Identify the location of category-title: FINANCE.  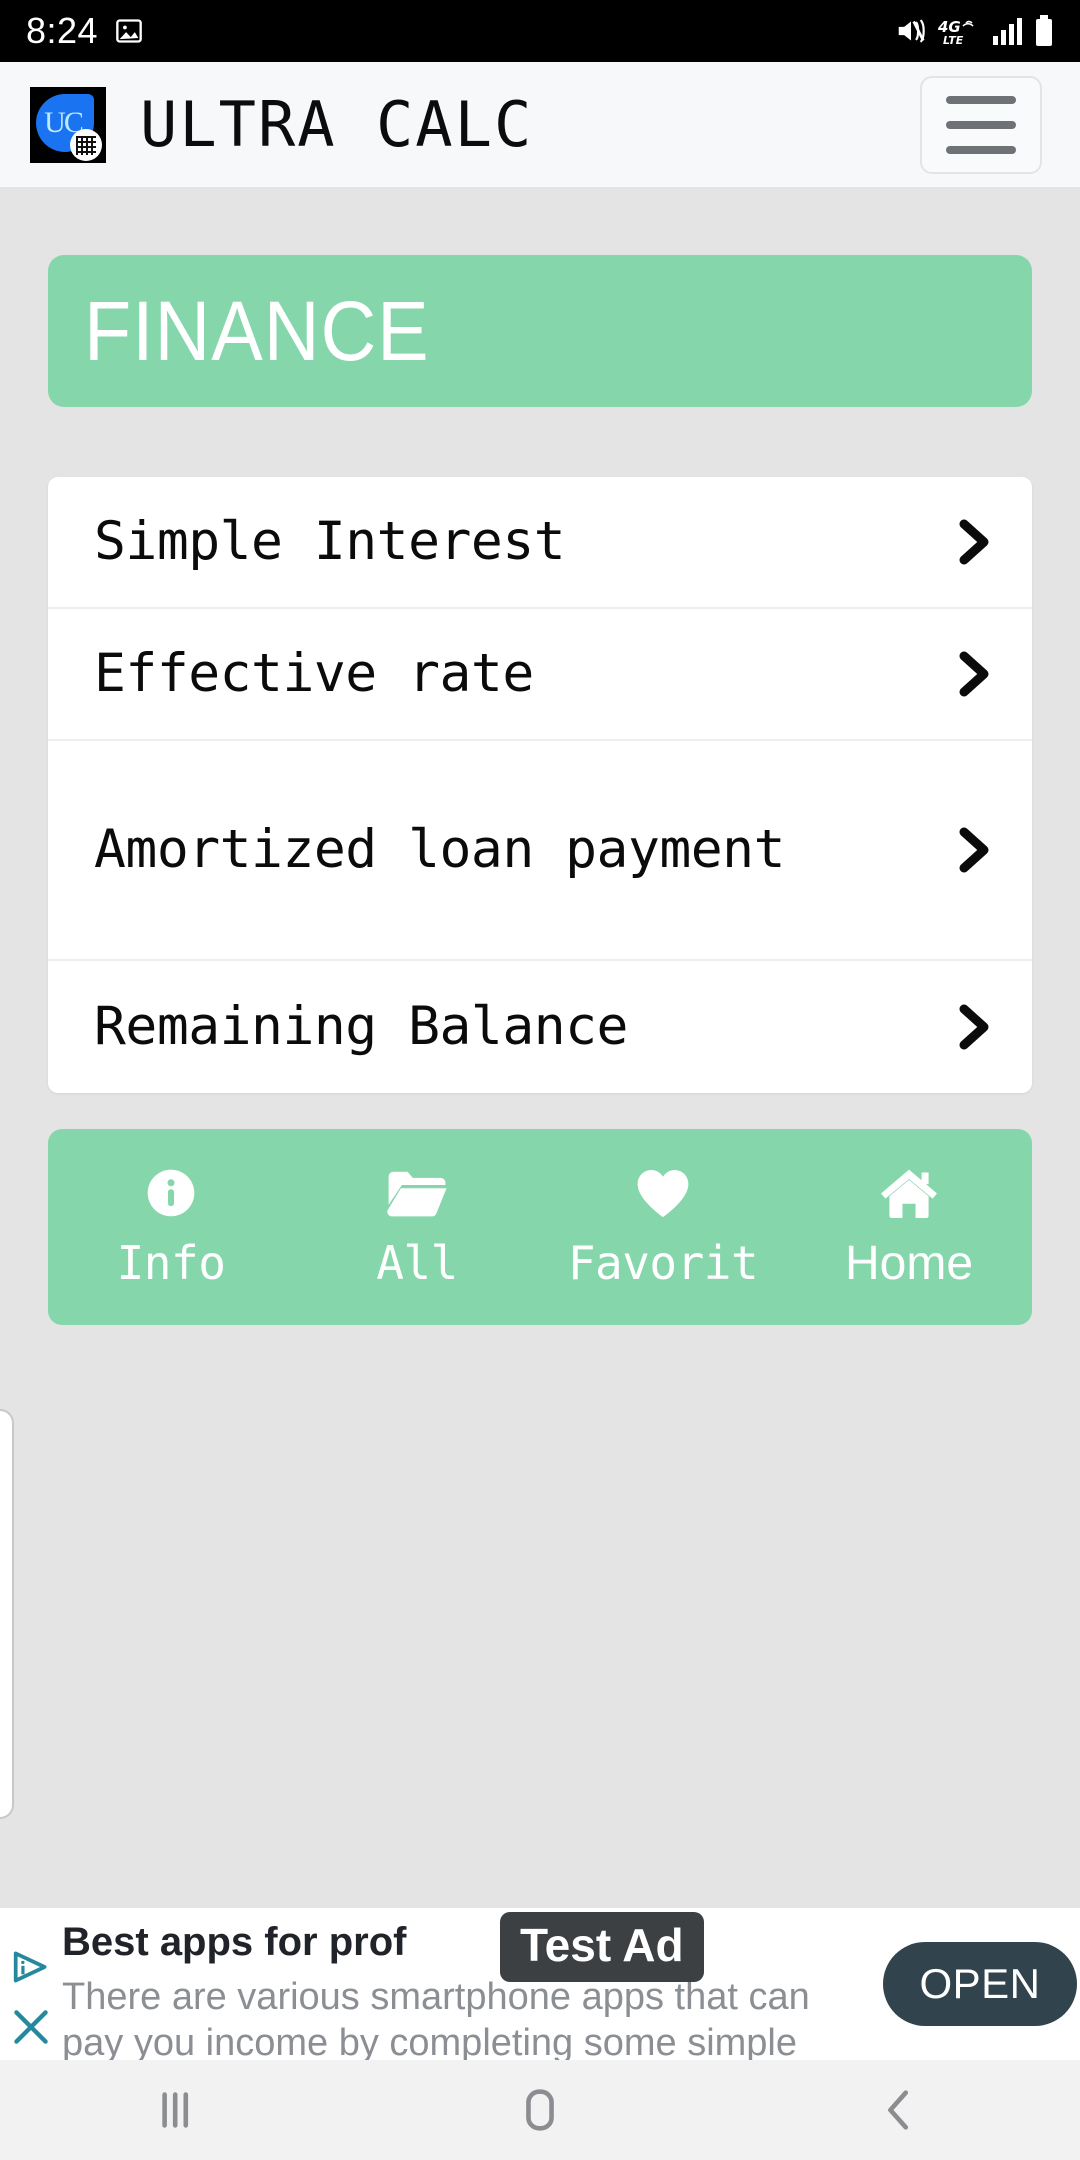
(257, 330).